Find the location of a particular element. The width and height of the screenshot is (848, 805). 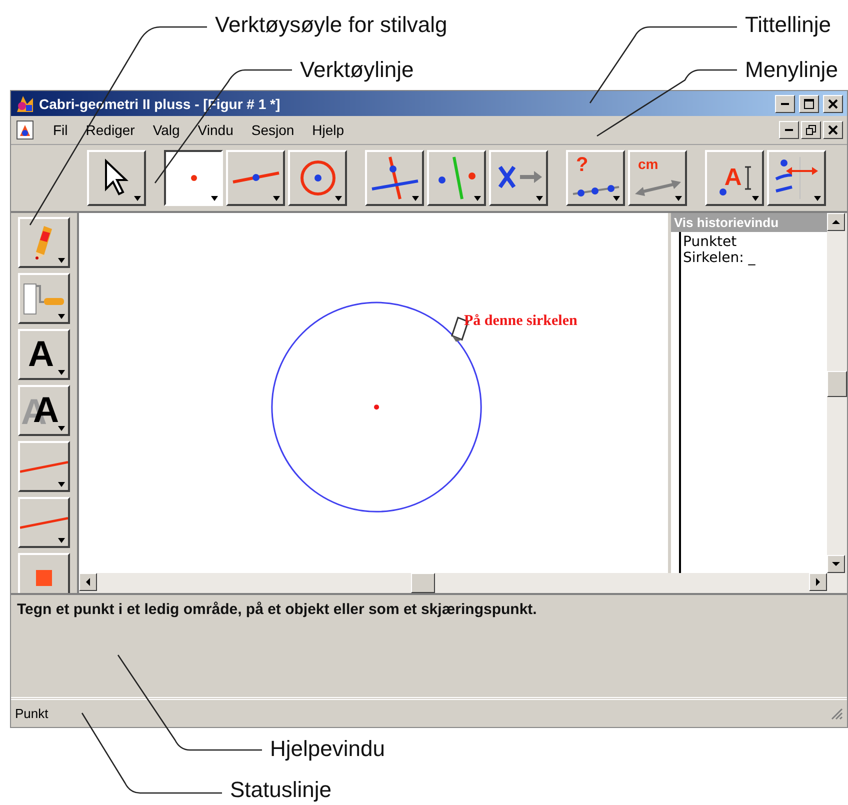

maximize-button is located at coordinates (809, 103).